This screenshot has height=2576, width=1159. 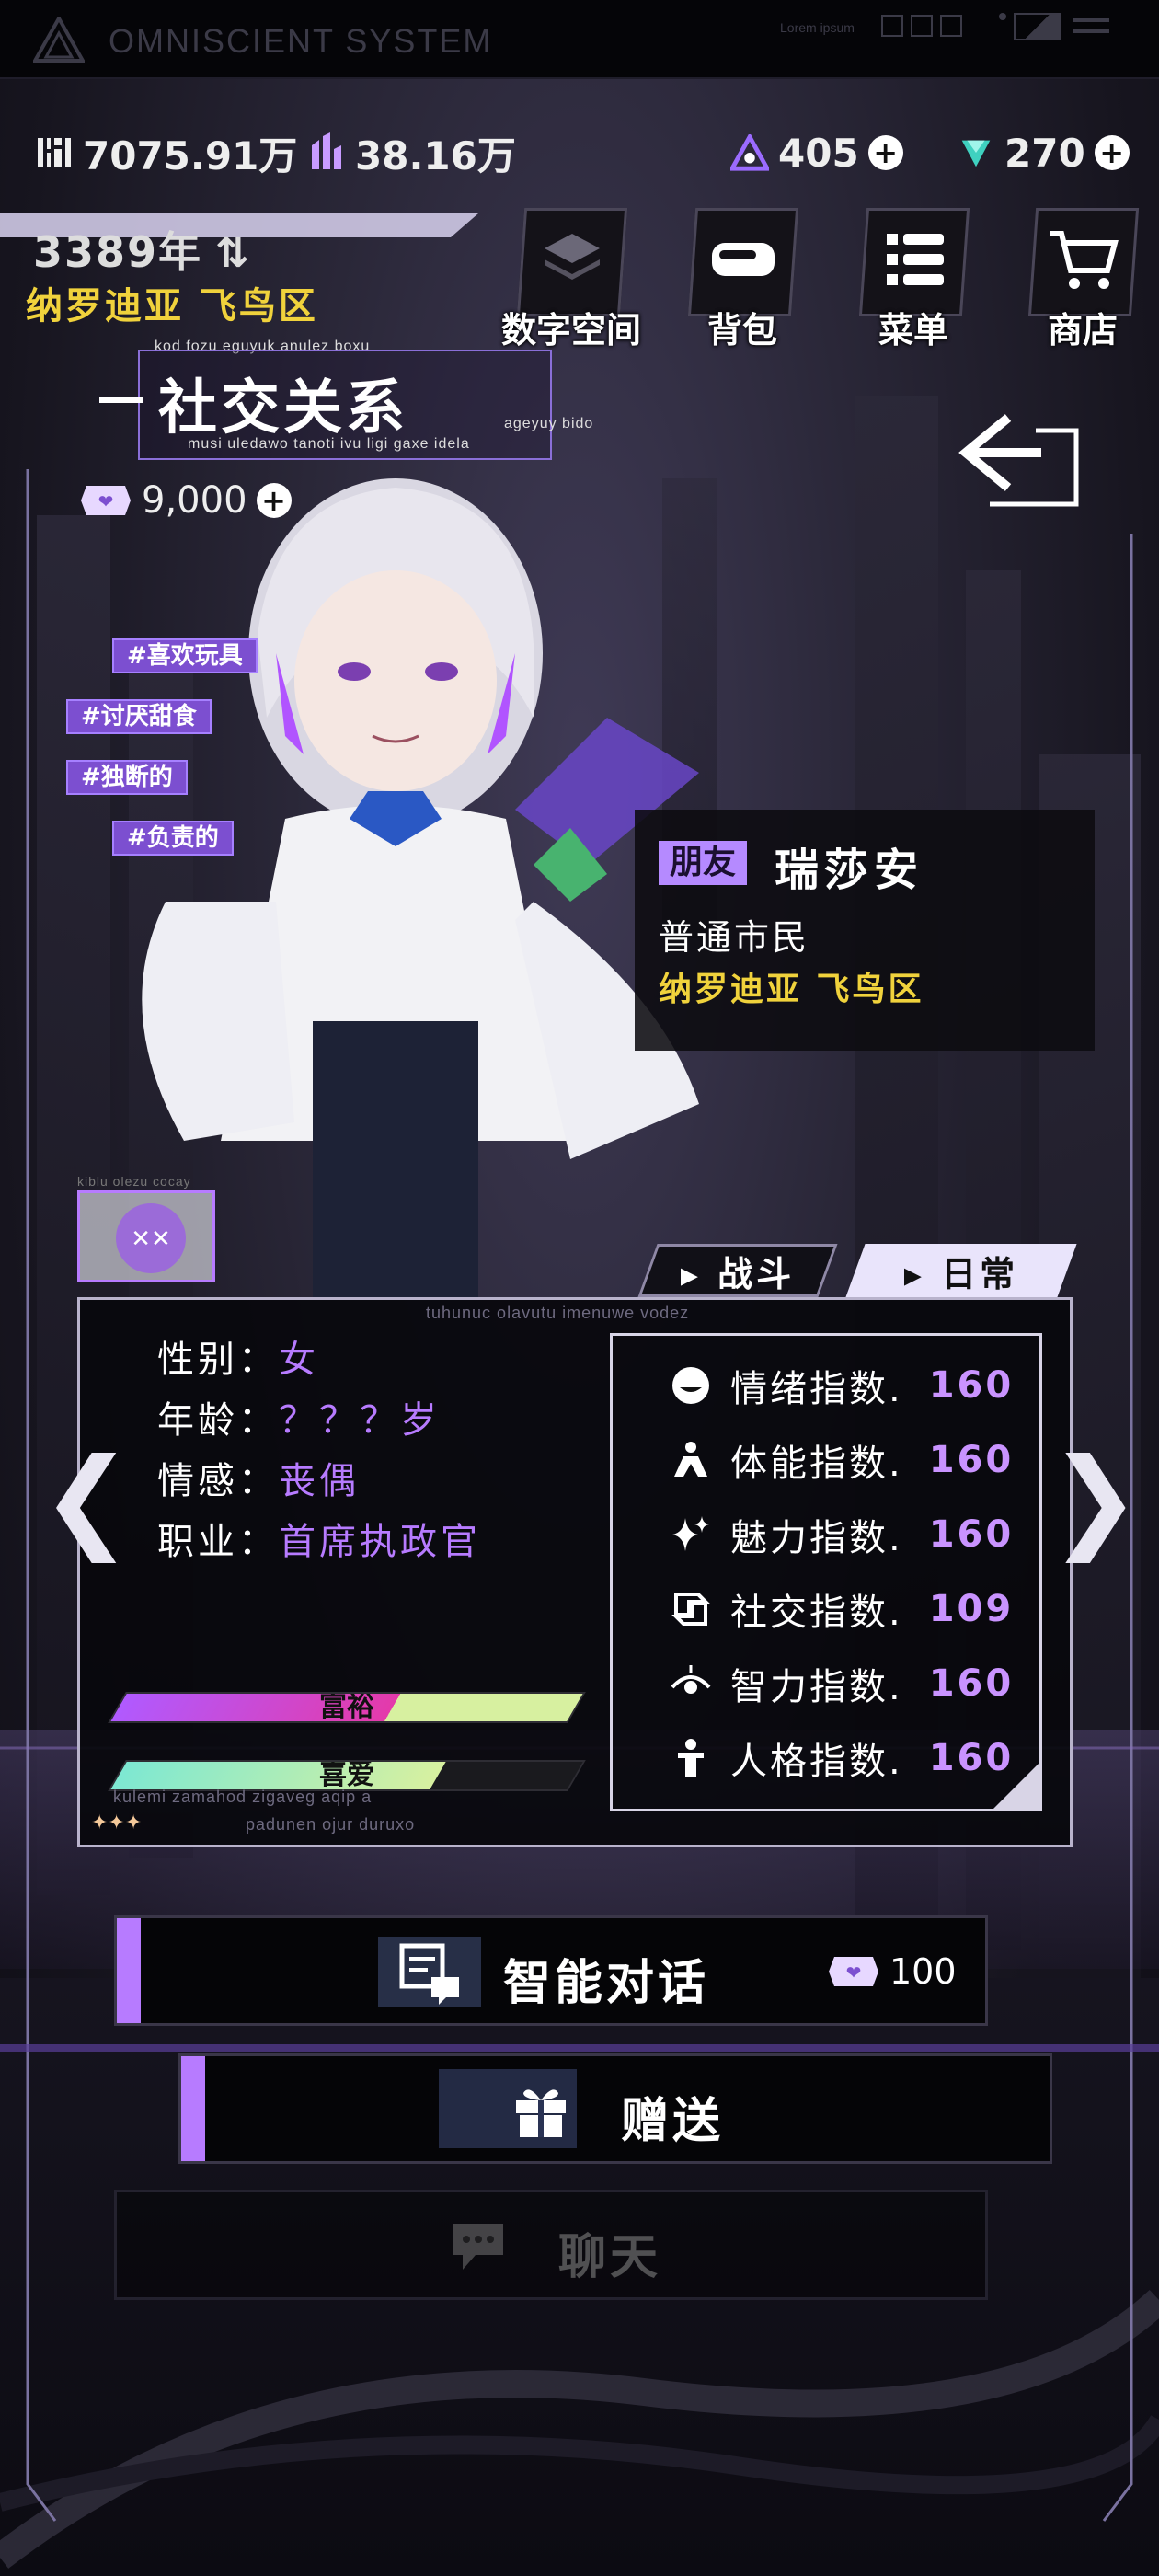 What do you see at coordinates (892, 26) in the screenshot?
I see `window-square-icon` at bounding box center [892, 26].